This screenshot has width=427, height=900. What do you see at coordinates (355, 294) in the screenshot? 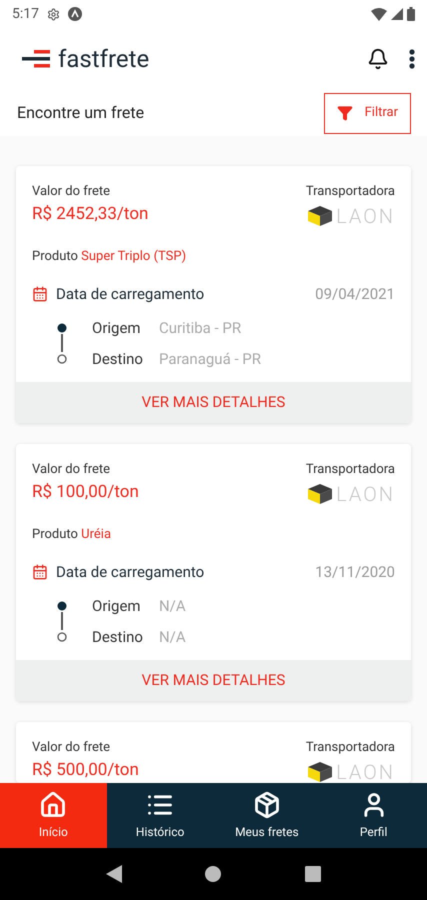
I see `date: 09/04/2021` at bounding box center [355, 294].